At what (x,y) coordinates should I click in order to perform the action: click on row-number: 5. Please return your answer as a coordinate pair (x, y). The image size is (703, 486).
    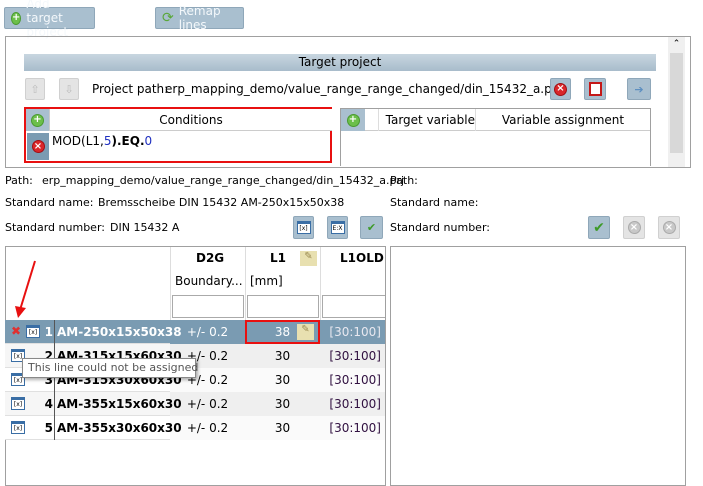
    Looking at the image, I should click on (48, 428).